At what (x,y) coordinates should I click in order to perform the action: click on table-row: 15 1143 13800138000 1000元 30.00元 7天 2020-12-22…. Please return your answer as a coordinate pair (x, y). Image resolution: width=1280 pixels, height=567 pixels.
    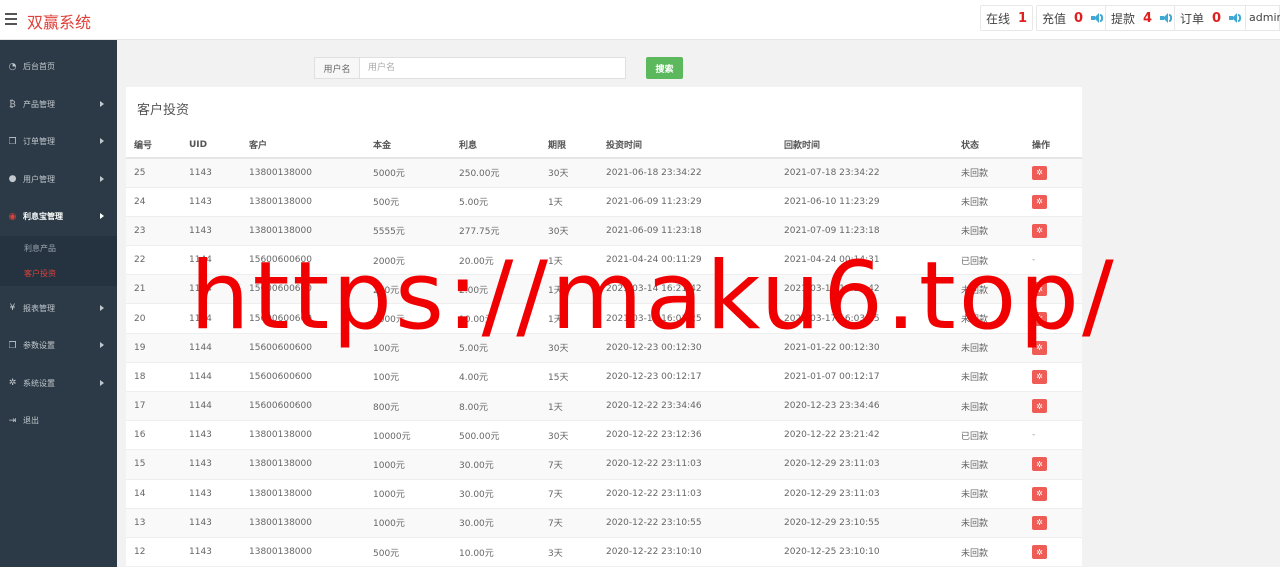
    Looking at the image, I should click on (604, 464).